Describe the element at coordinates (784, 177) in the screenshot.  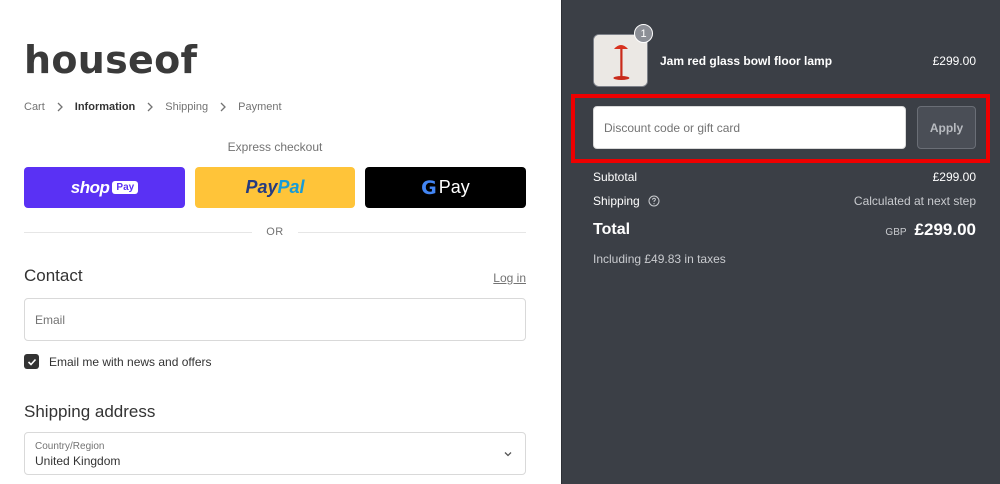
I see `subtotal-row: Subtotal £299.00` at that location.